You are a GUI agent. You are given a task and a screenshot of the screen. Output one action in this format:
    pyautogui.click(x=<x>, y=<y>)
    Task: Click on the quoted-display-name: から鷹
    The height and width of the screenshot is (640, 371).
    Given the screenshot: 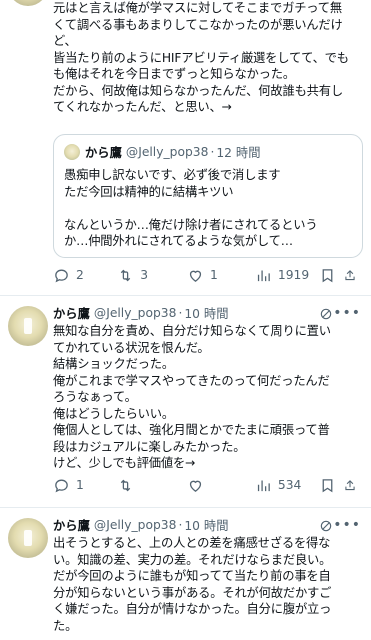 What is the action you would take?
    pyautogui.click(x=103, y=153)
    